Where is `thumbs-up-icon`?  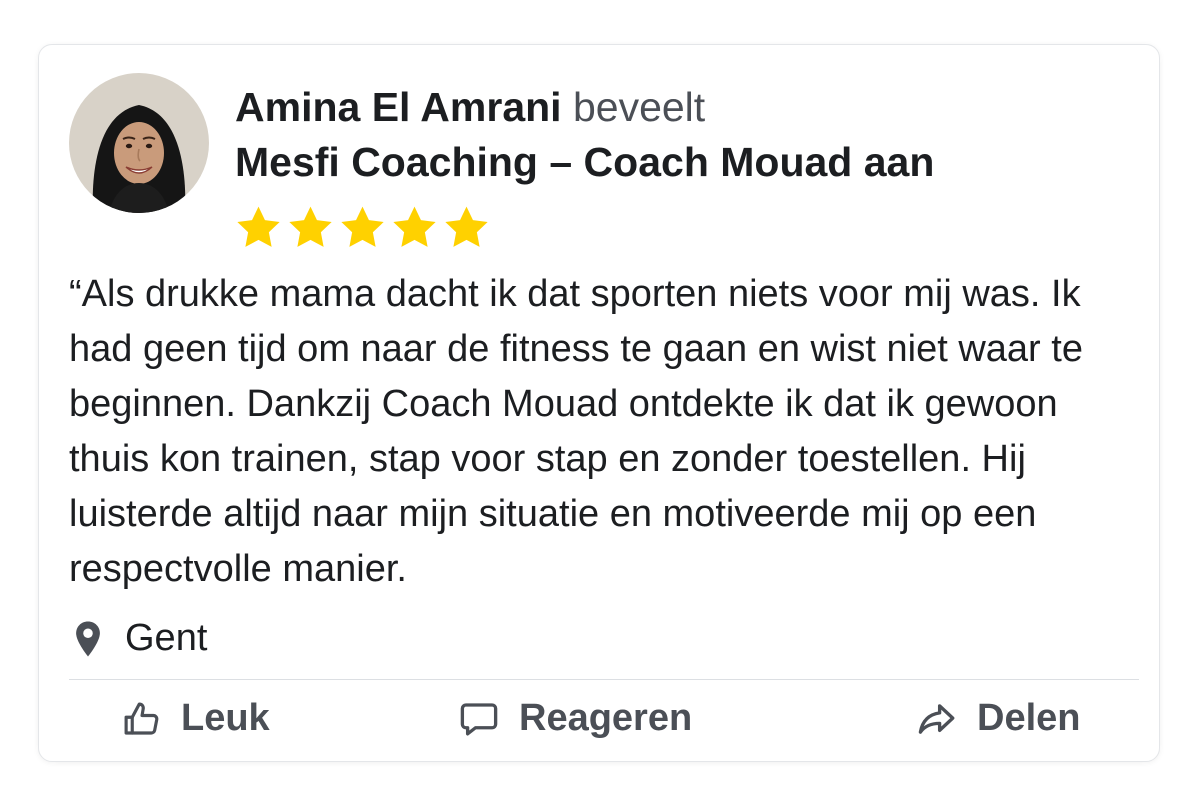
thumbs-up-icon is located at coordinates (141, 719).